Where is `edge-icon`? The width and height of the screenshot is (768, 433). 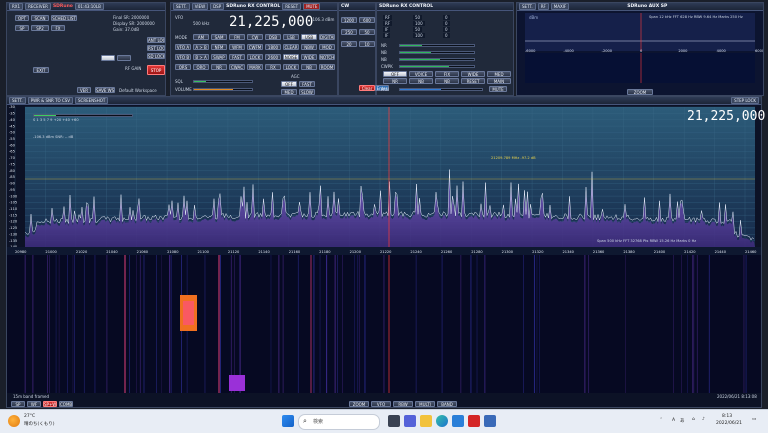 edge-icon is located at coordinates (442, 421).